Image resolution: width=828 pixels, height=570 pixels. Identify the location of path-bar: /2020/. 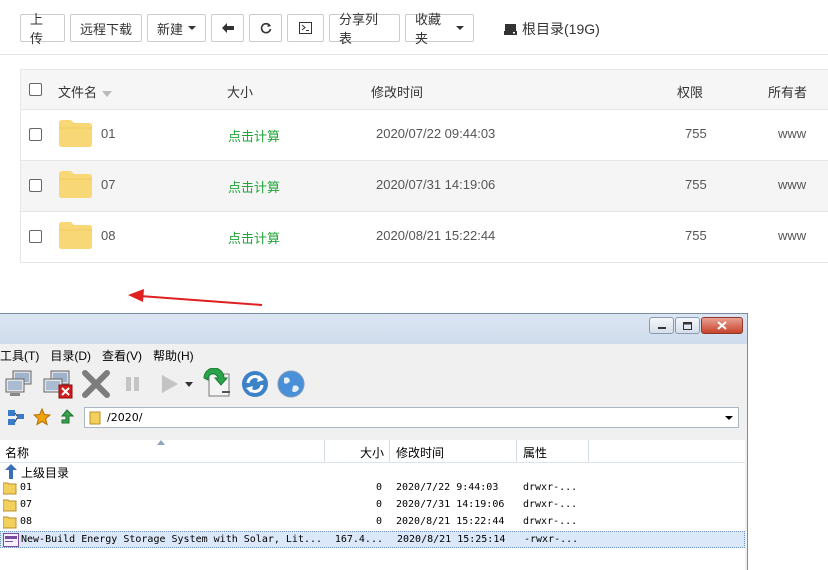
(372, 418).